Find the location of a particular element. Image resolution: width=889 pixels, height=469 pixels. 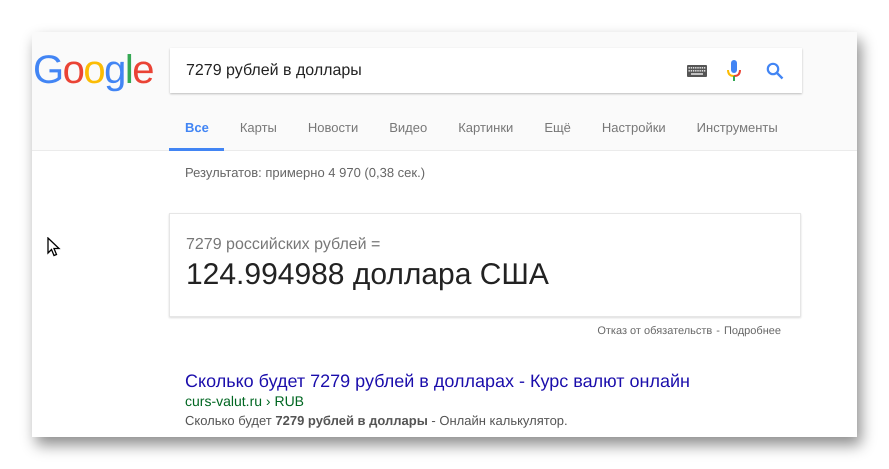

microphone-icon is located at coordinates (734, 71).